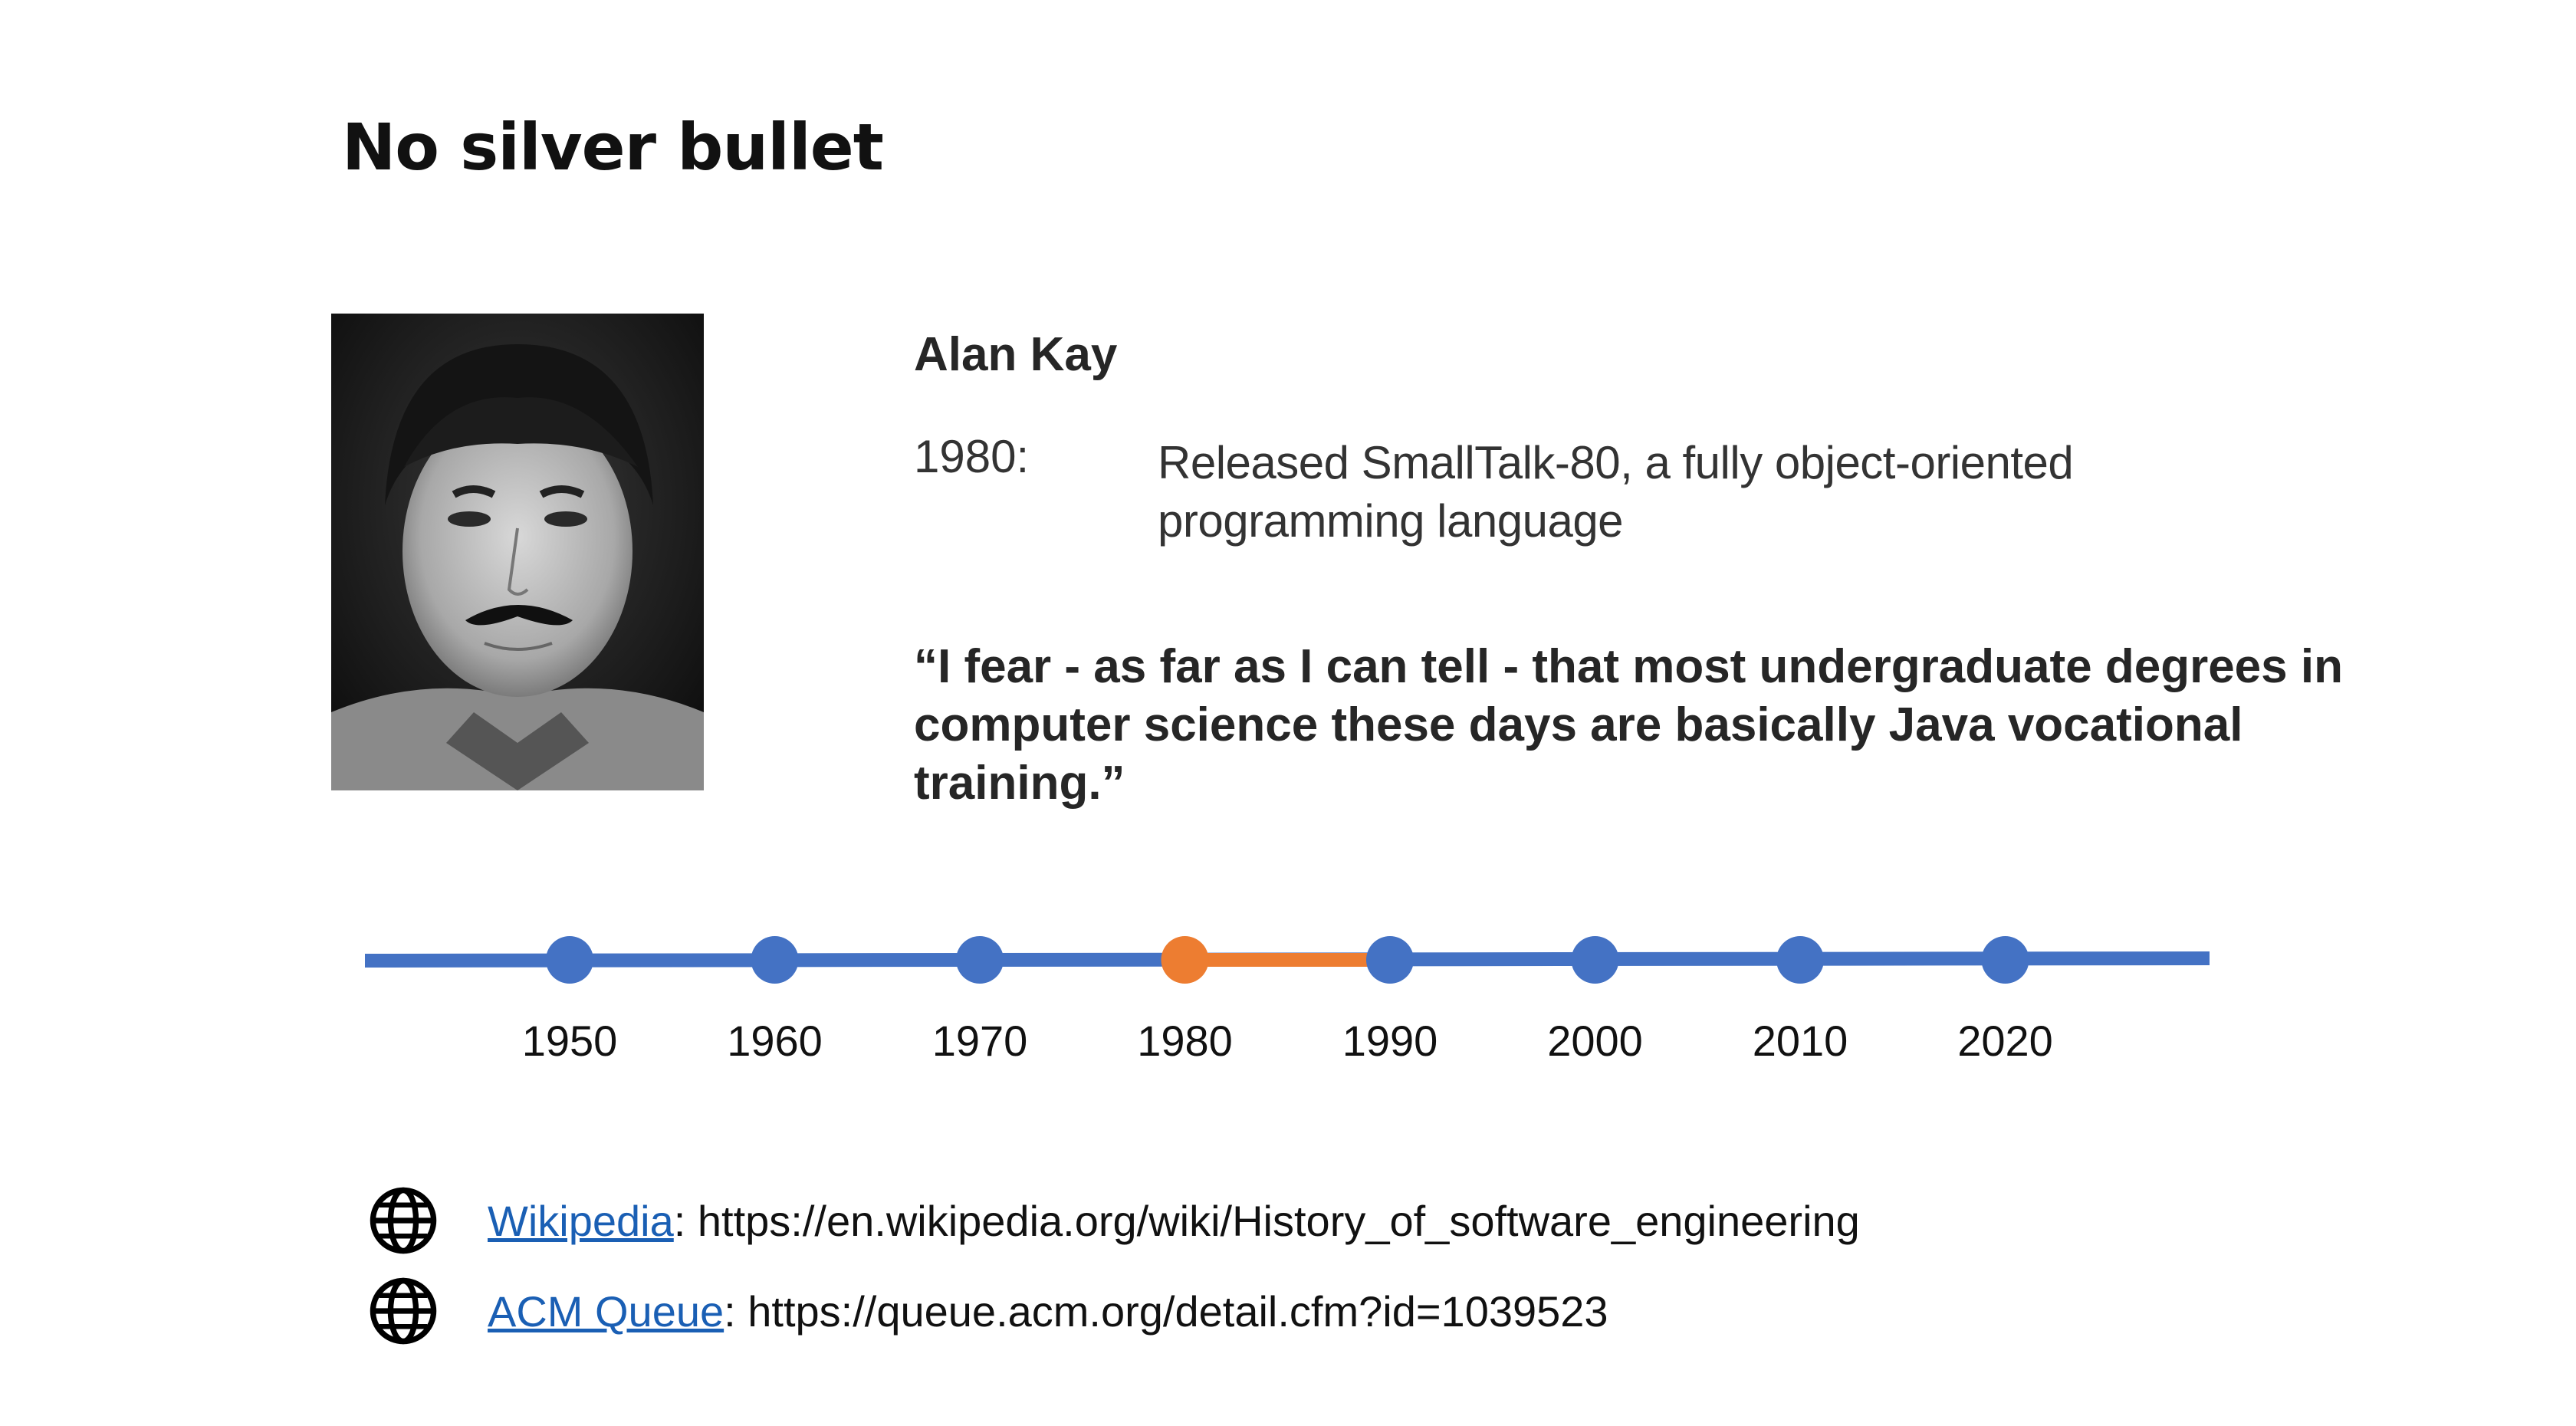 This screenshot has width=2576, height=1426. What do you see at coordinates (1185, 960) in the screenshot?
I see `timeline-dot-1980` at bounding box center [1185, 960].